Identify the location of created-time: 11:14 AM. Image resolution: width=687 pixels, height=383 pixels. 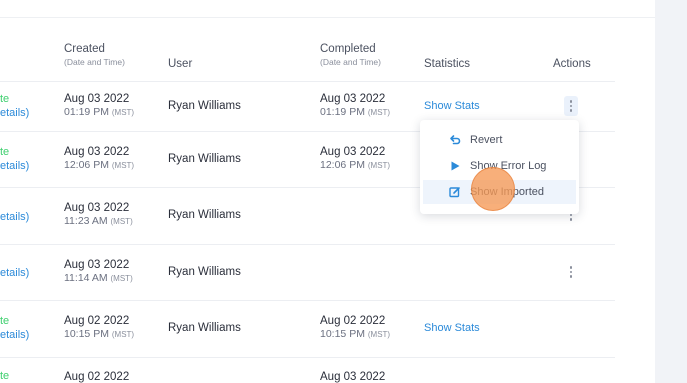
(86, 278).